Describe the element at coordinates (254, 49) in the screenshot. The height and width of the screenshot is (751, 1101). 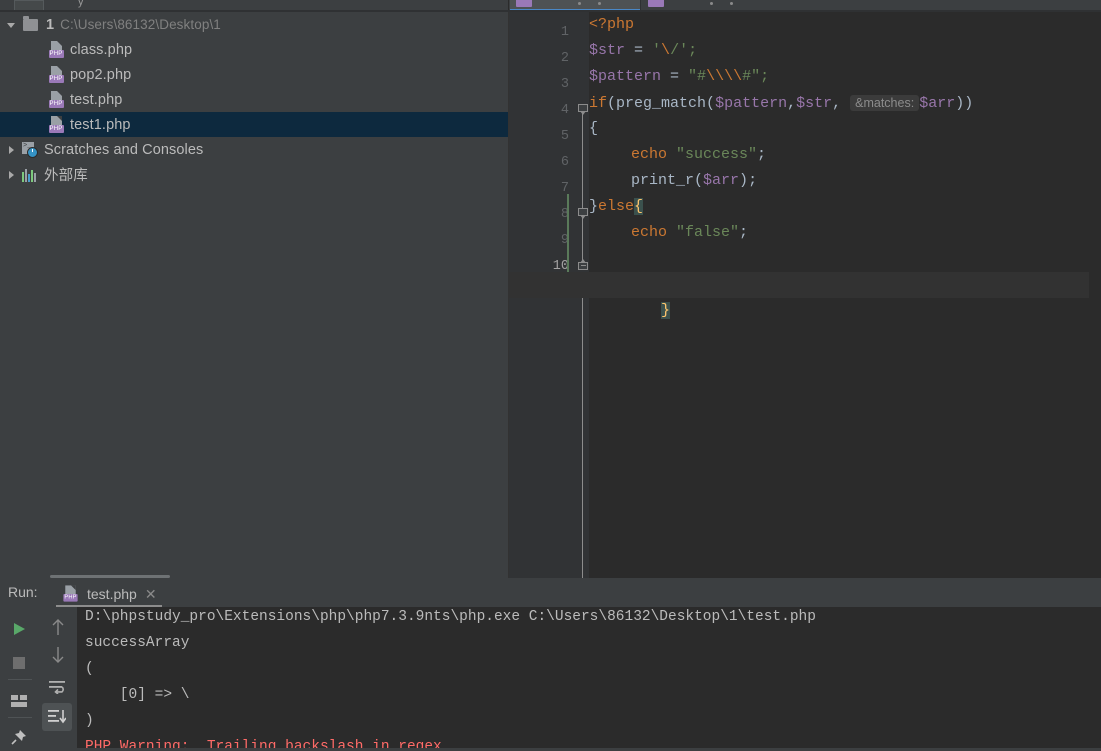
I see `tree-node-class-php: PHP class.php` at that location.